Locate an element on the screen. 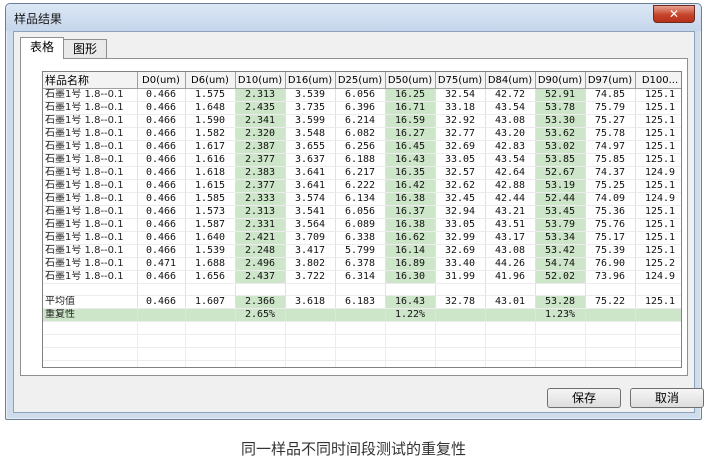  table-cell: 43.54 is located at coordinates (510, 108).